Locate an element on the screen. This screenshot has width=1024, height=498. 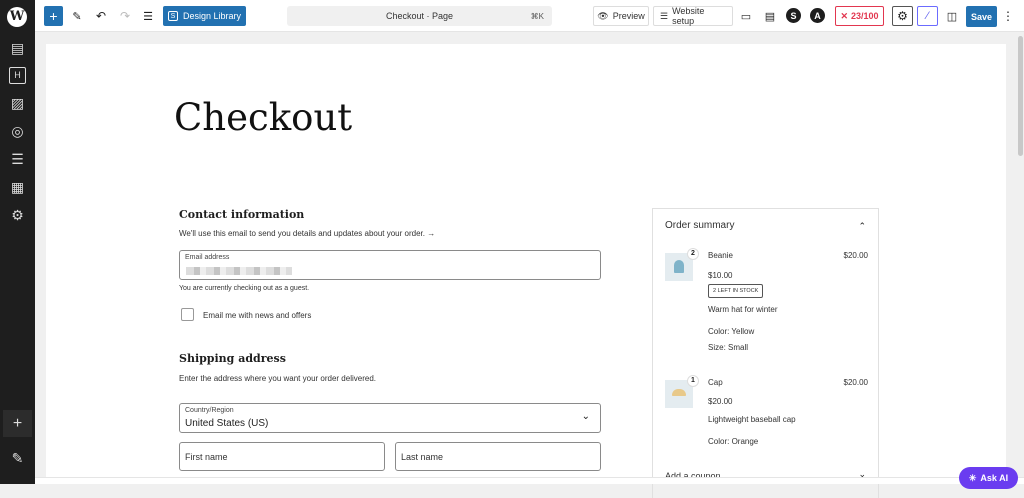
first-name-placeholder: First name is located at coordinates (206, 457).